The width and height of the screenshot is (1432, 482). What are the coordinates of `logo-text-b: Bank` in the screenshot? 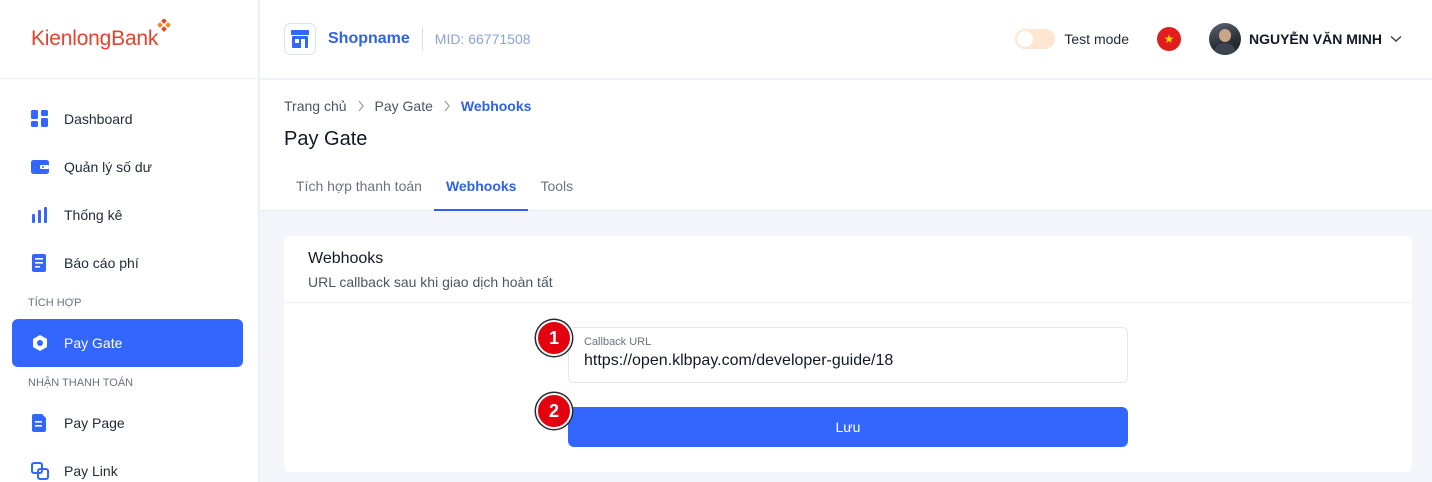 It's located at (135, 38).